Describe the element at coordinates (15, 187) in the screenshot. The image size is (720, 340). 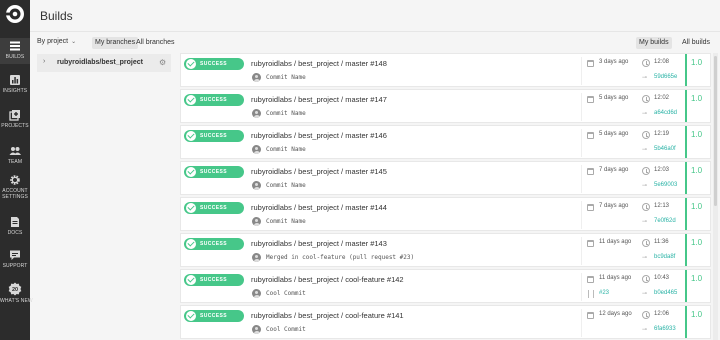
I see `nav-account-settings: ACCOUNT SETTINGS` at that location.